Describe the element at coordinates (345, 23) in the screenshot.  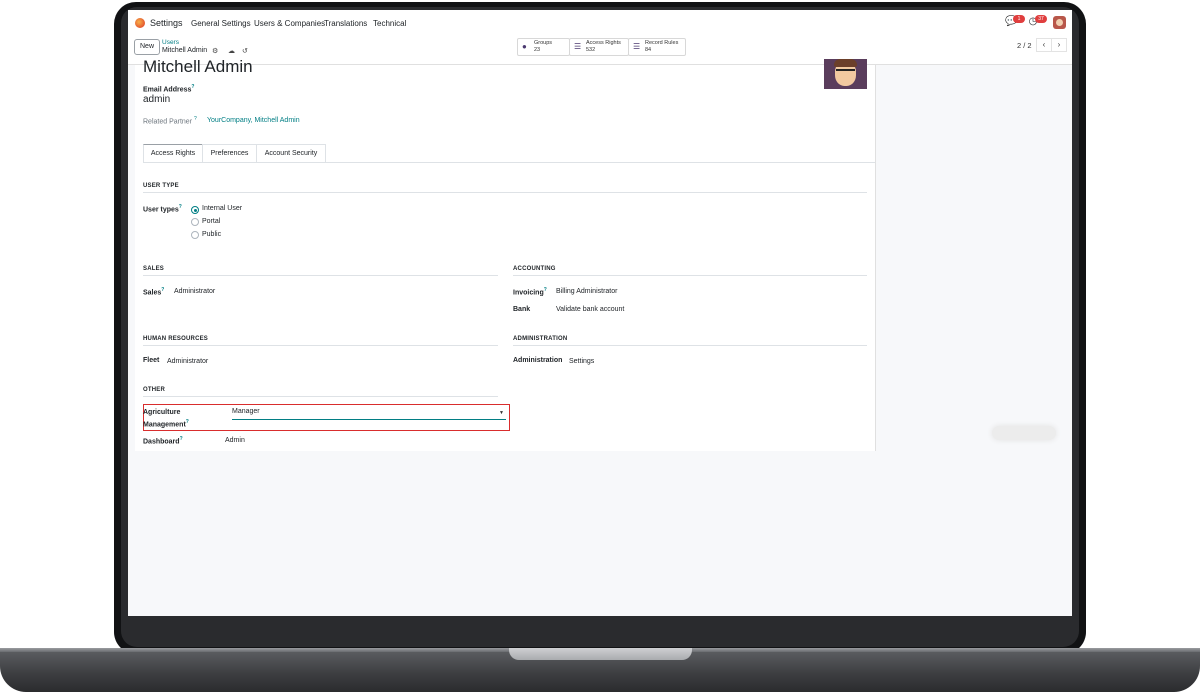
I see `menu-translations: Translations` at that location.